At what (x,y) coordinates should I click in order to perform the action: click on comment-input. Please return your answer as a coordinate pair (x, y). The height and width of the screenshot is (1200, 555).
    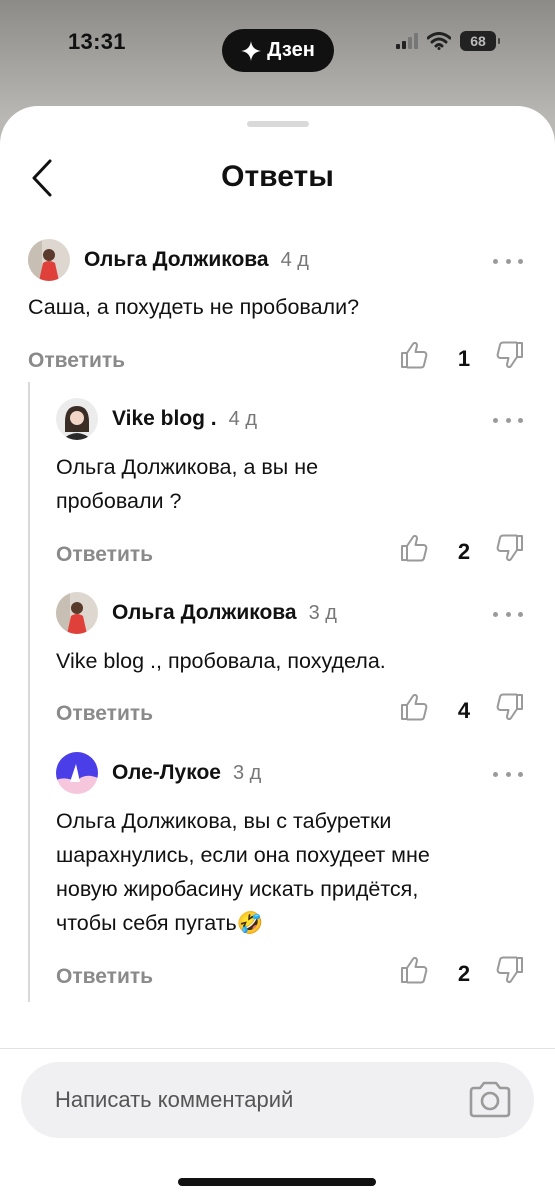
    Looking at the image, I should click on (245, 1100).